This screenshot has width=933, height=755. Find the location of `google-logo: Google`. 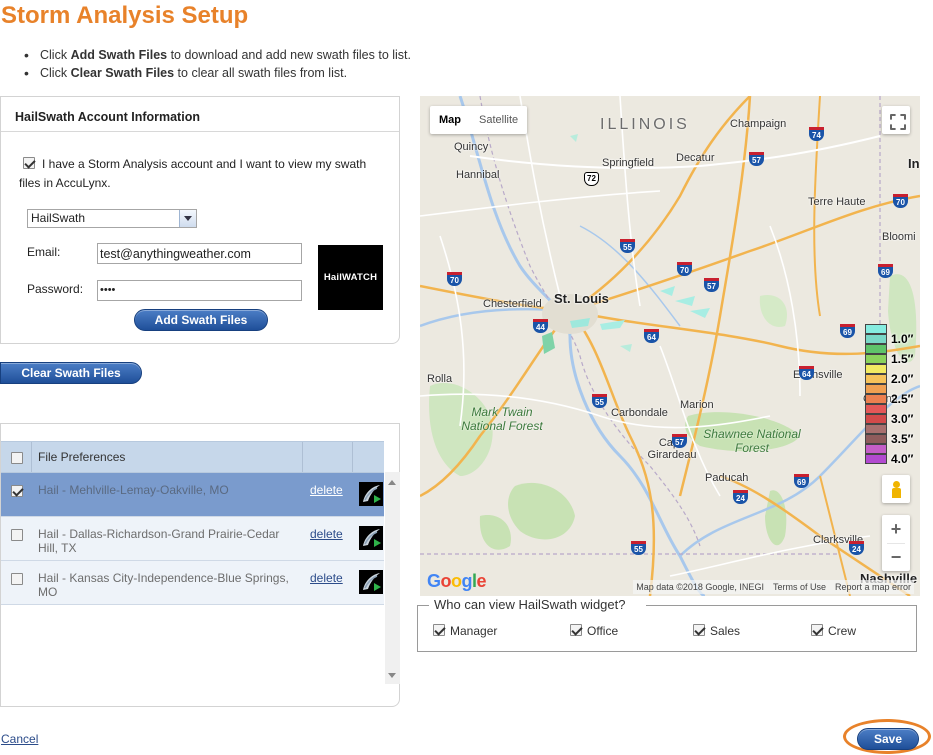

google-logo: Google is located at coordinates (457, 581).